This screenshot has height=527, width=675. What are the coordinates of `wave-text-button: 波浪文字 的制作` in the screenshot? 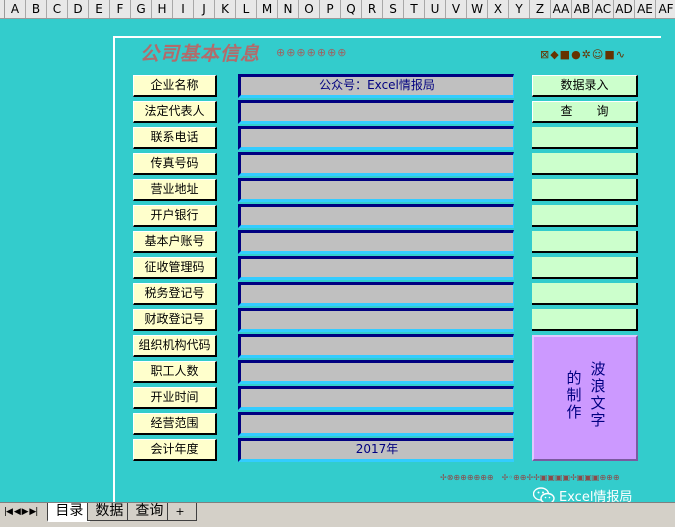 It's located at (585, 398).